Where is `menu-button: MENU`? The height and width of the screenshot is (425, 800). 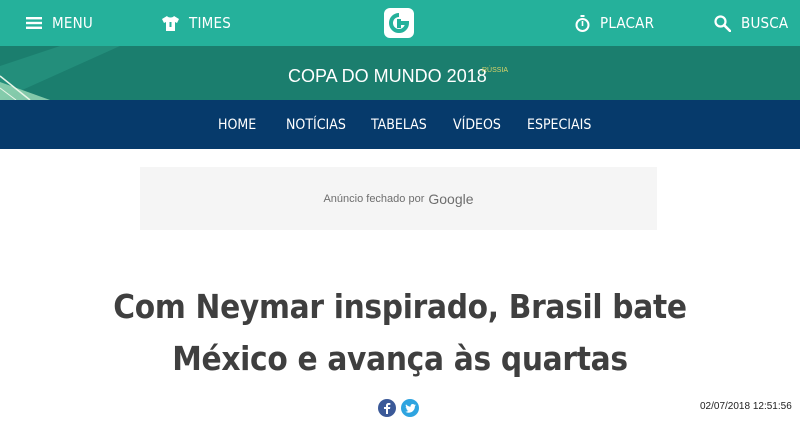 menu-button: MENU is located at coordinates (59, 23).